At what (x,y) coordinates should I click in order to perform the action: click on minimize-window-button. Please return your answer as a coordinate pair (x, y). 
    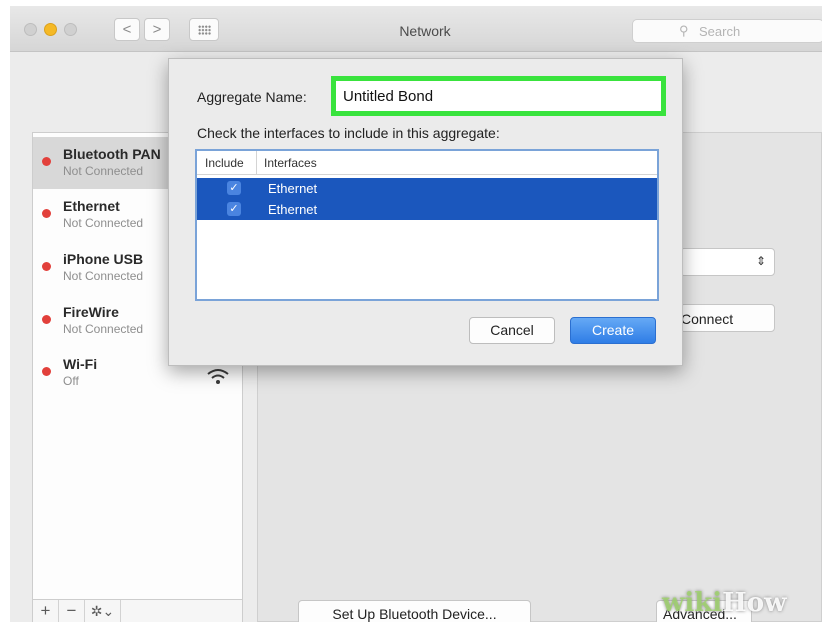
    Looking at the image, I should click on (50, 29).